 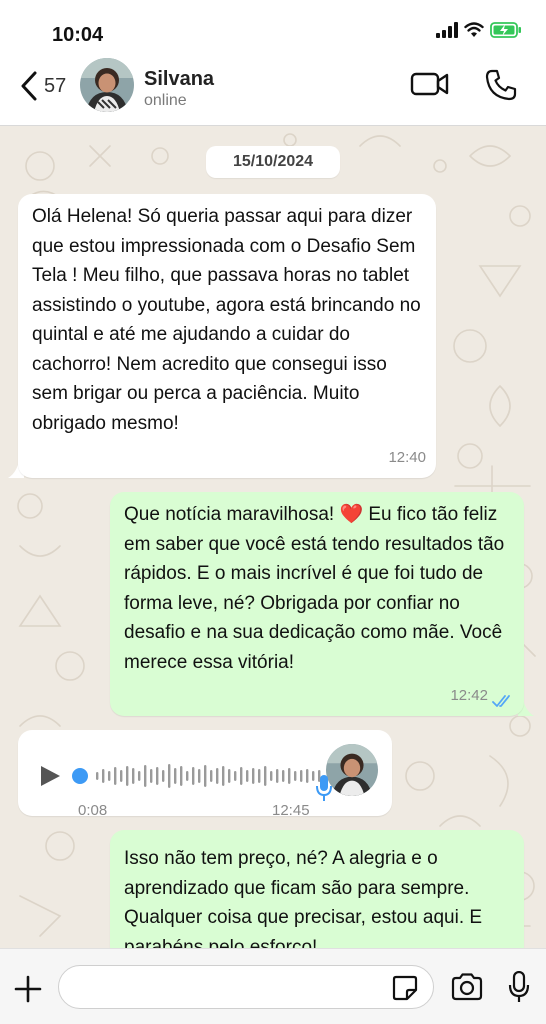 What do you see at coordinates (50, 776) in the screenshot?
I see `play-icon` at bounding box center [50, 776].